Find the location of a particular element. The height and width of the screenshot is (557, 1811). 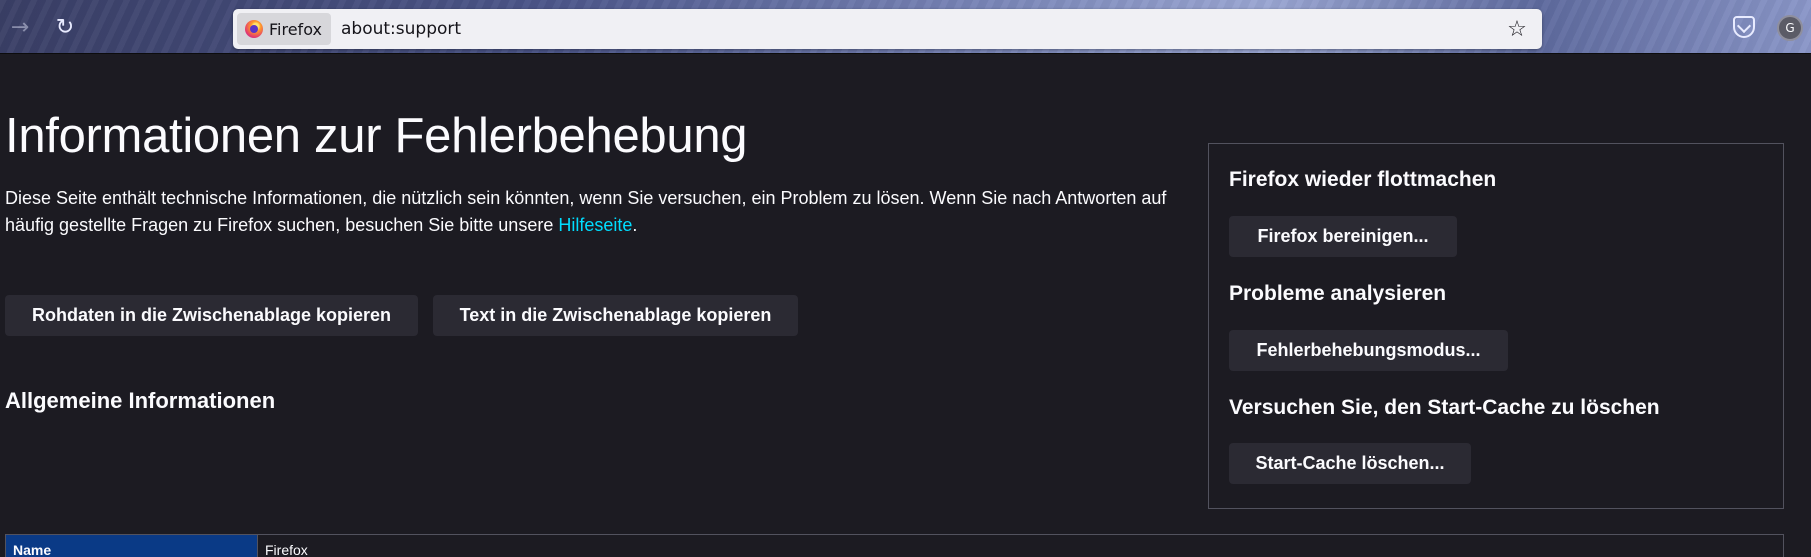

account-icon: G is located at coordinates (1790, 28).